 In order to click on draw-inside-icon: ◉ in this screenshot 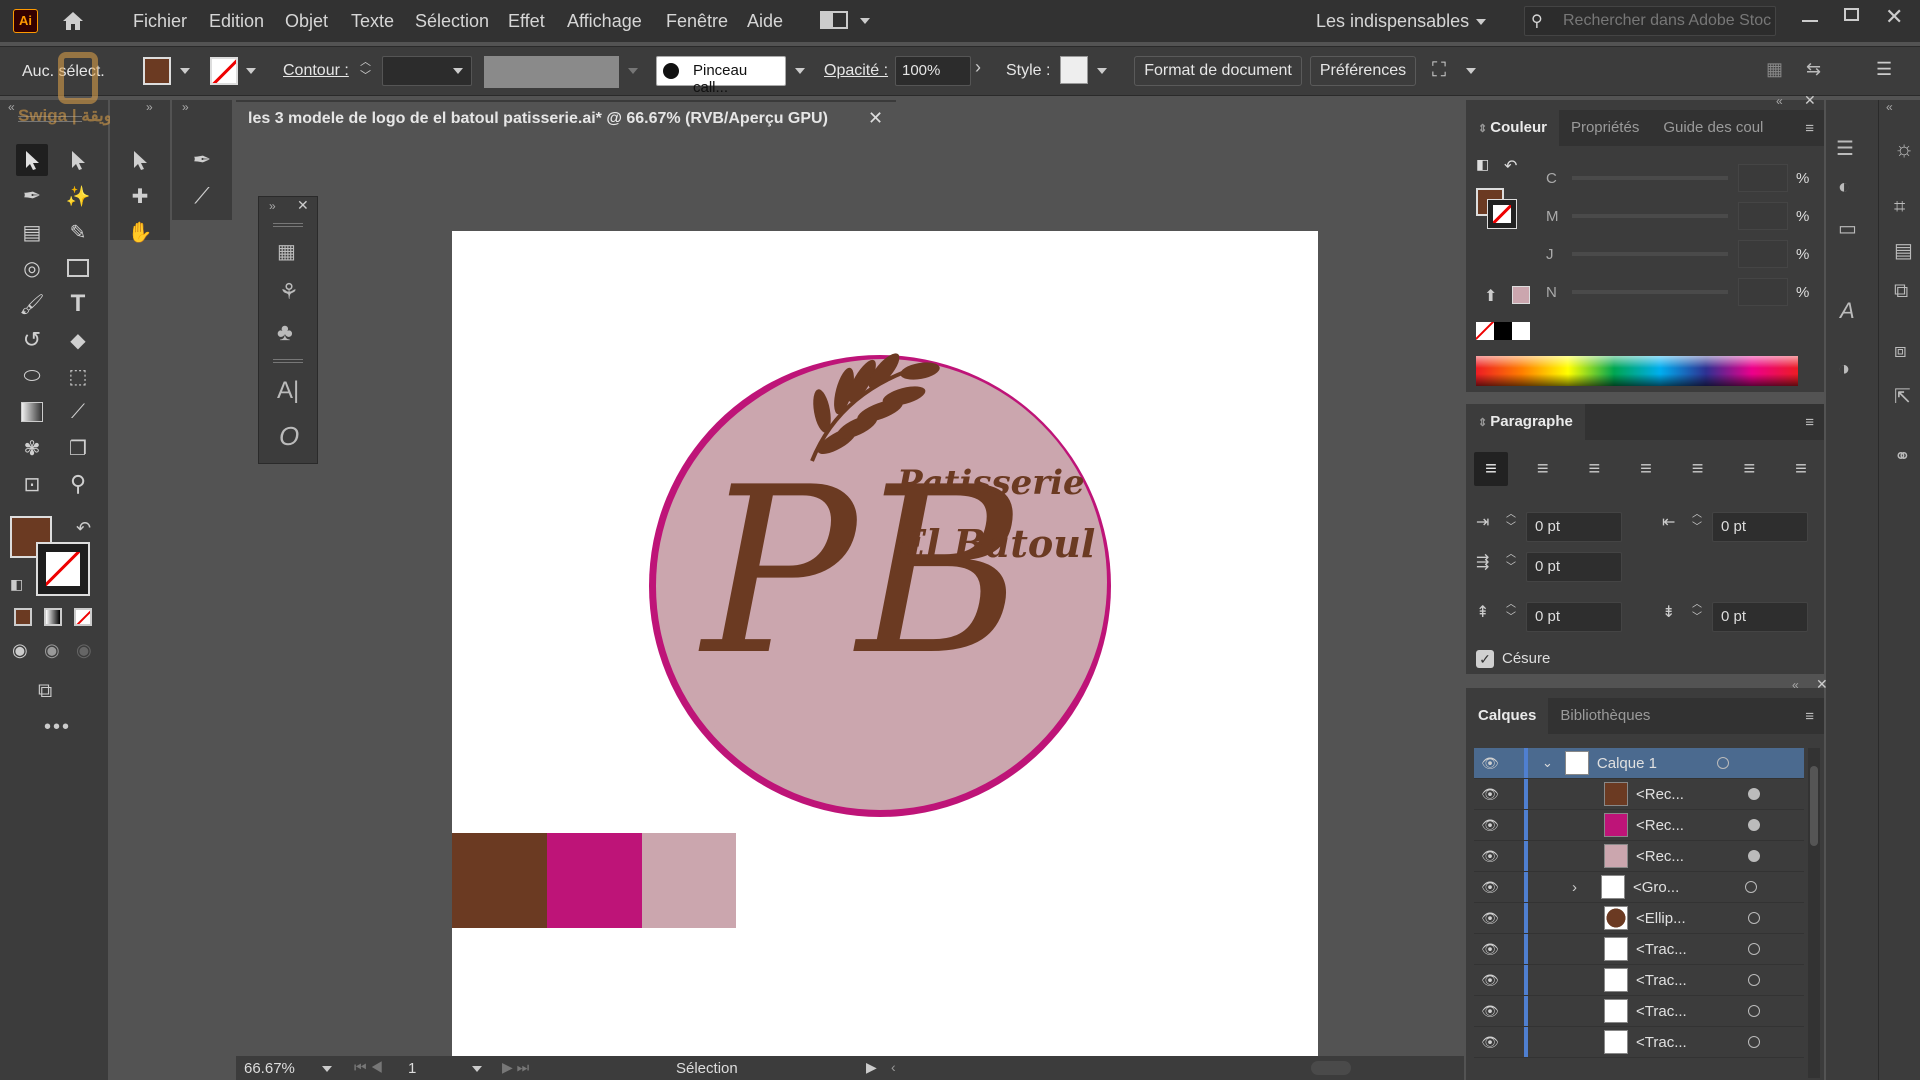, I will do `click(84, 650)`.